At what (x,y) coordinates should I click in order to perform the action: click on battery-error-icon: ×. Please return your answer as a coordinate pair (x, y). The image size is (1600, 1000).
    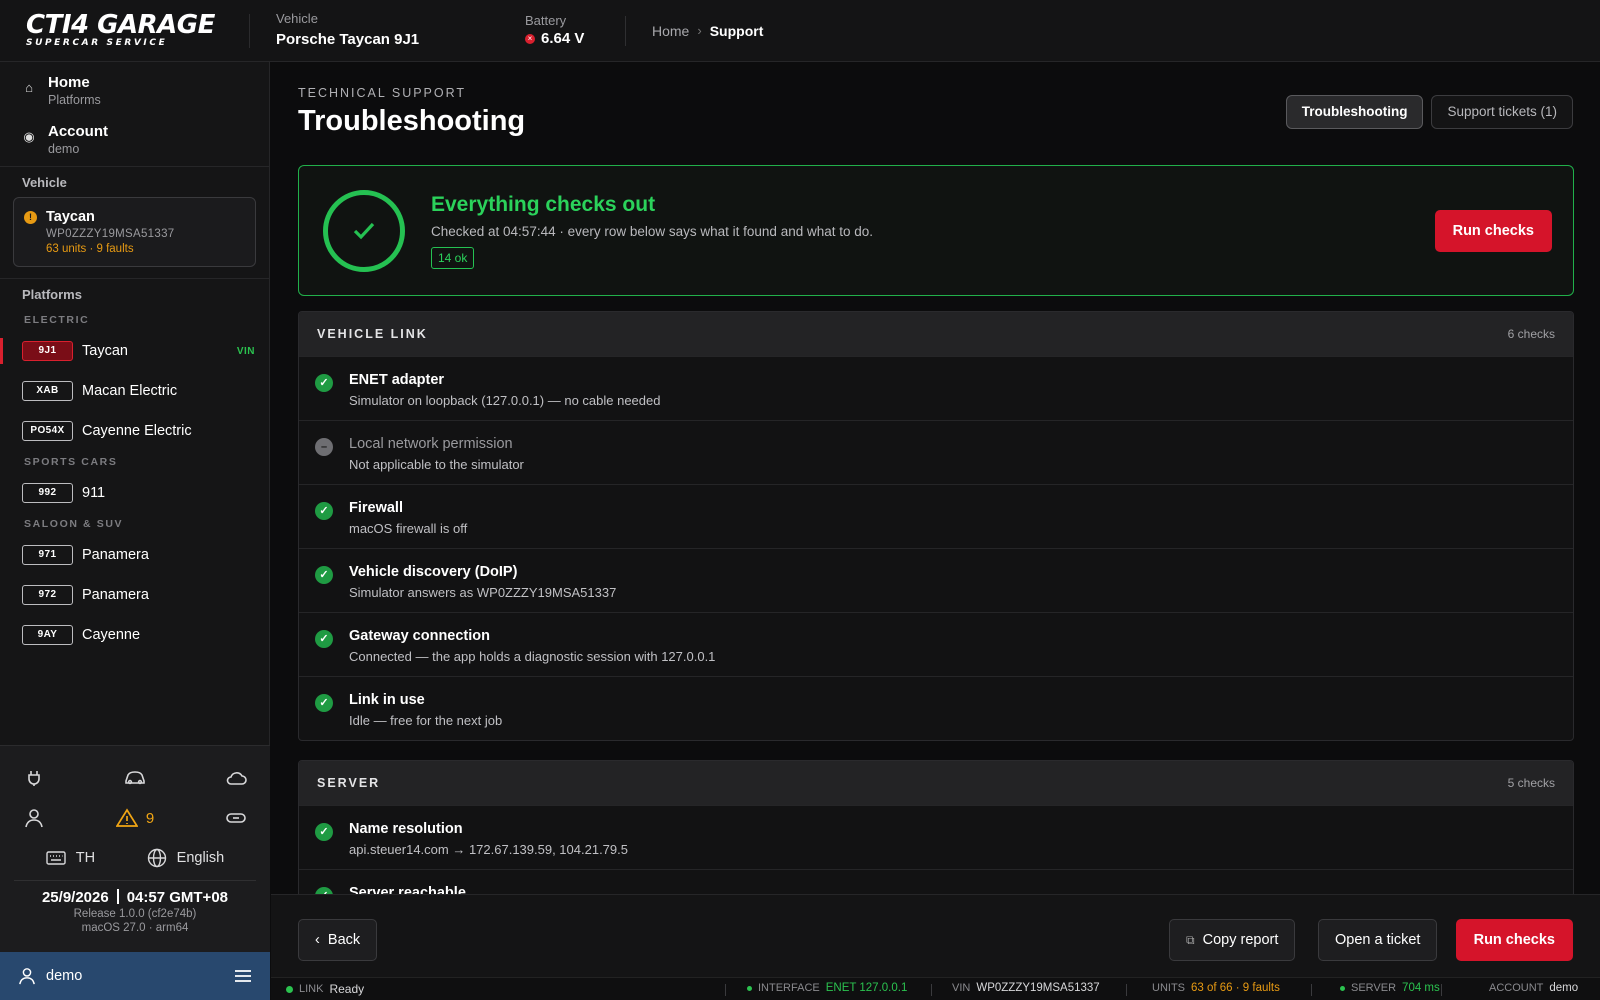
    Looking at the image, I should click on (530, 38).